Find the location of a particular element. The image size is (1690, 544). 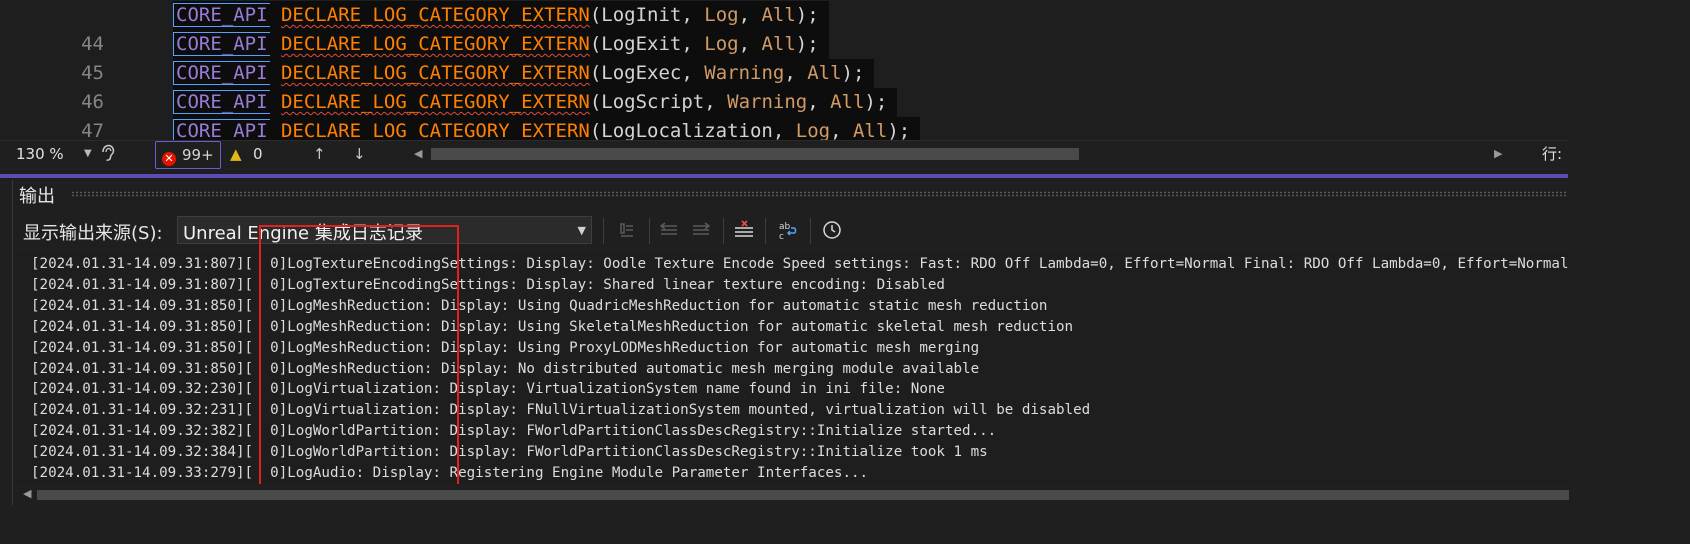

find-message-in-code-icon is located at coordinates (627, 231).